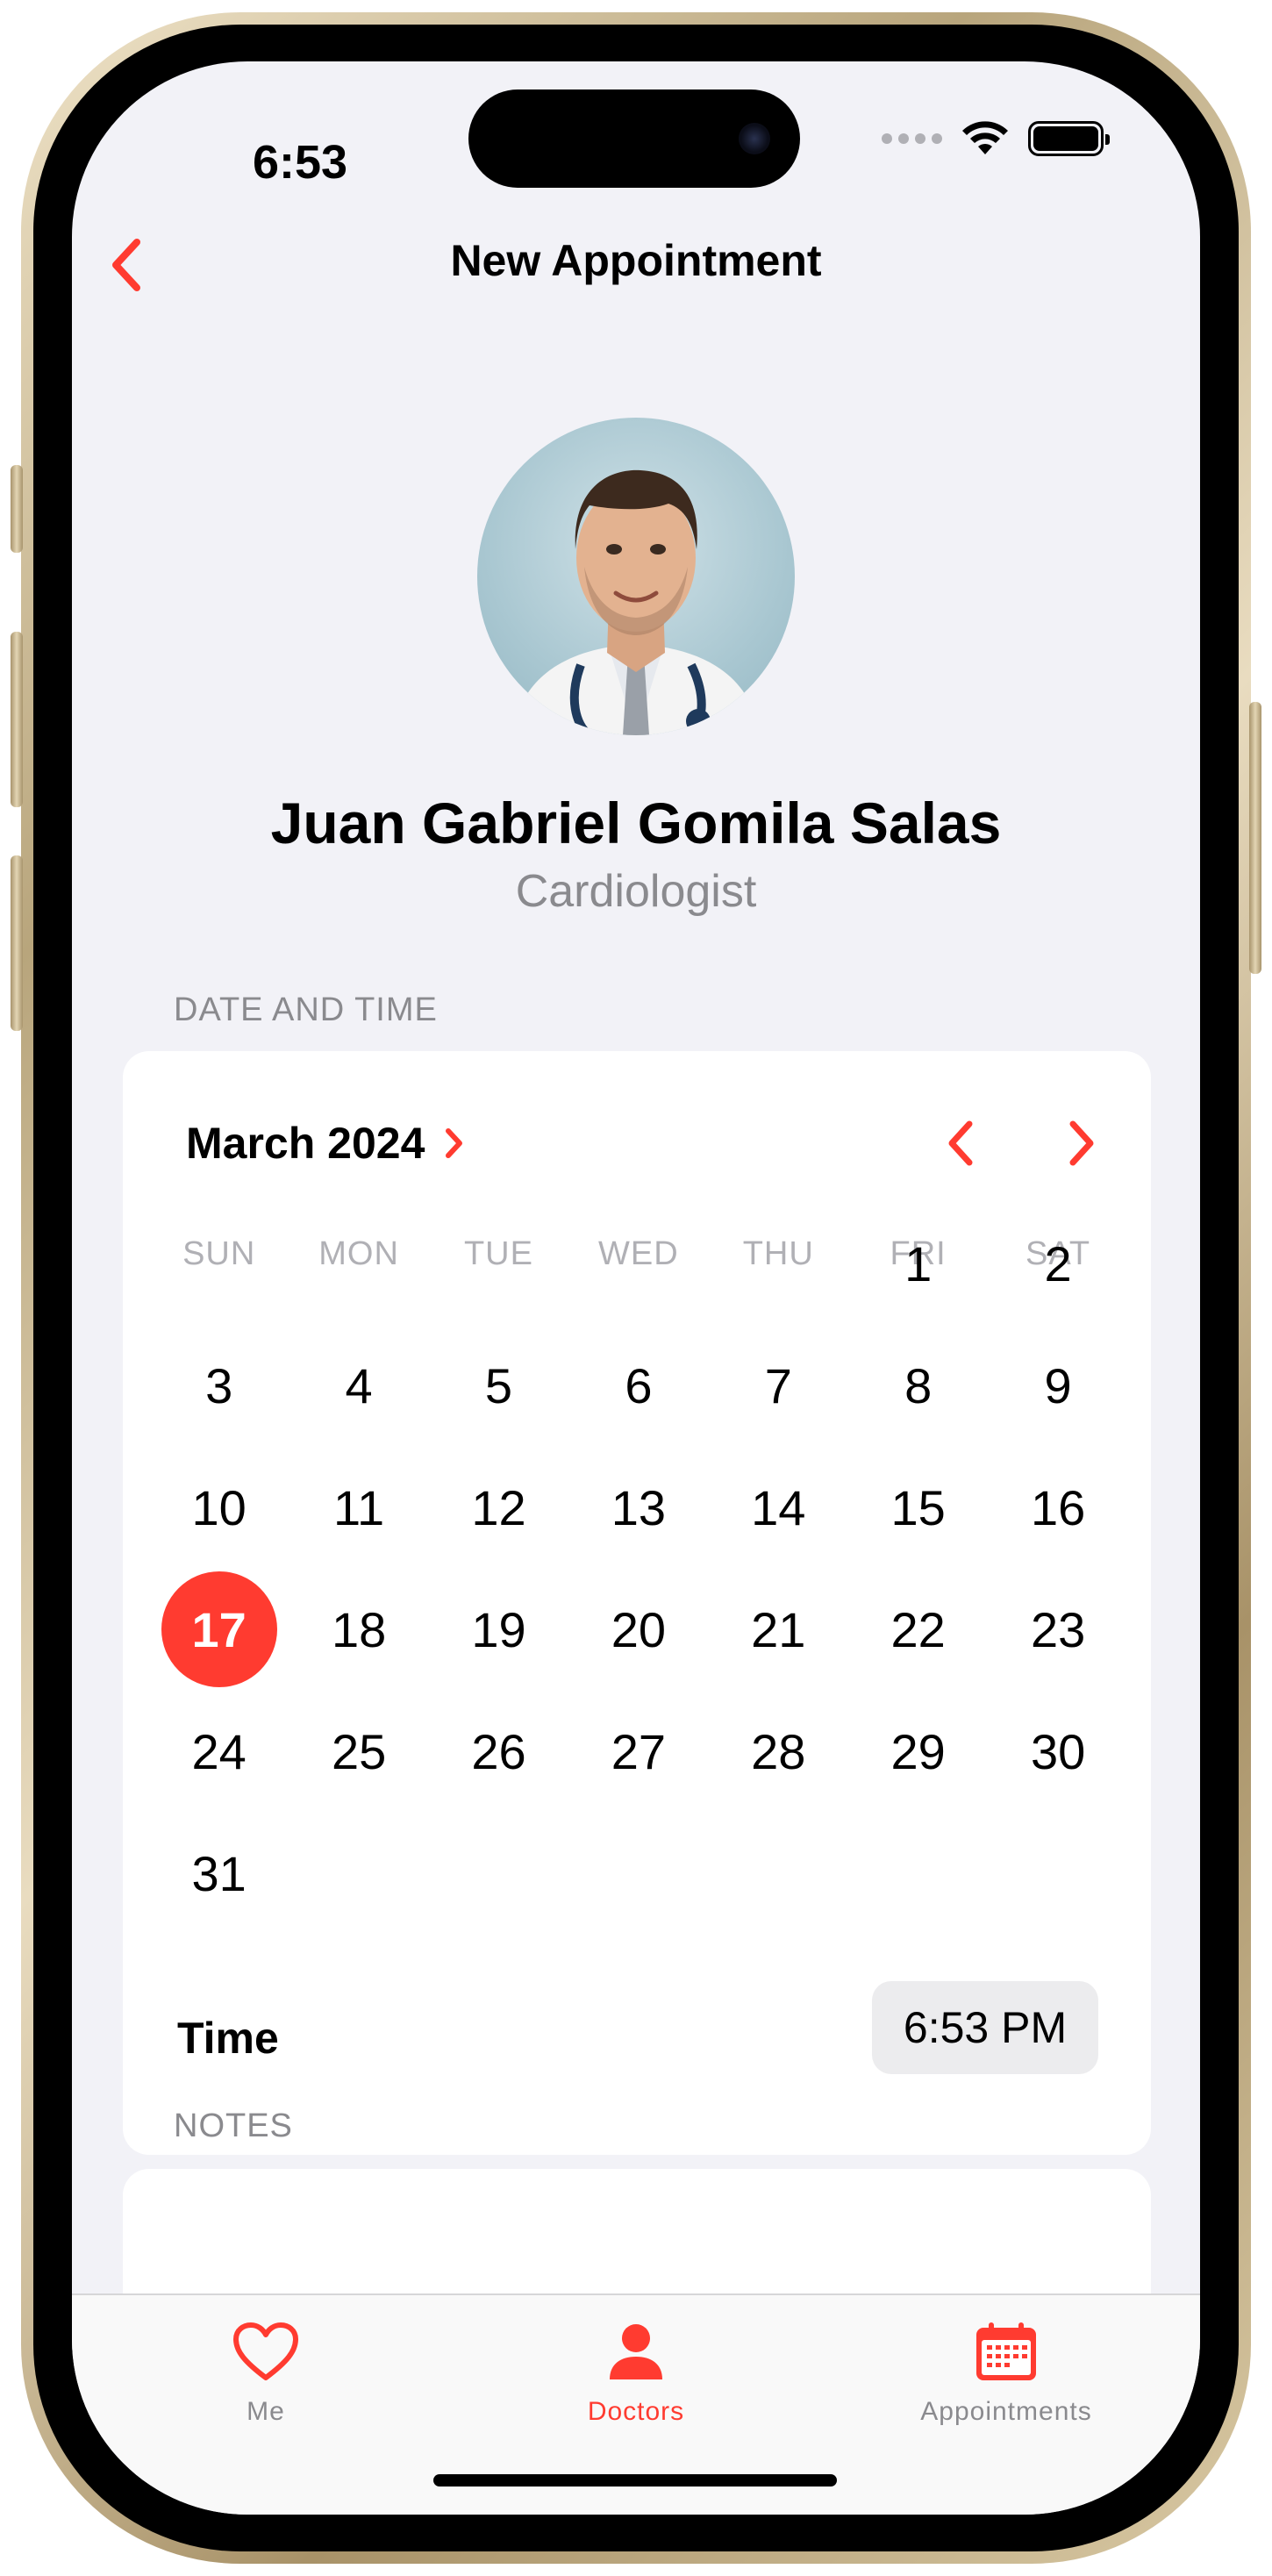 This screenshot has width=1272, height=2576. I want to click on status-time: 6:53, so click(300, 162).